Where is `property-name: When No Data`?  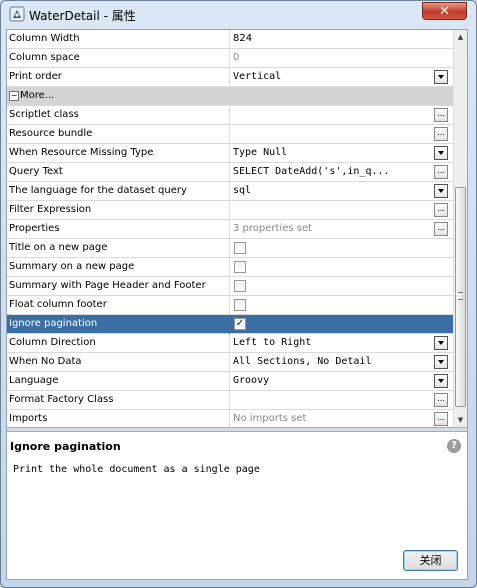 property-name: When No Data is located at coordinates (45, 361).